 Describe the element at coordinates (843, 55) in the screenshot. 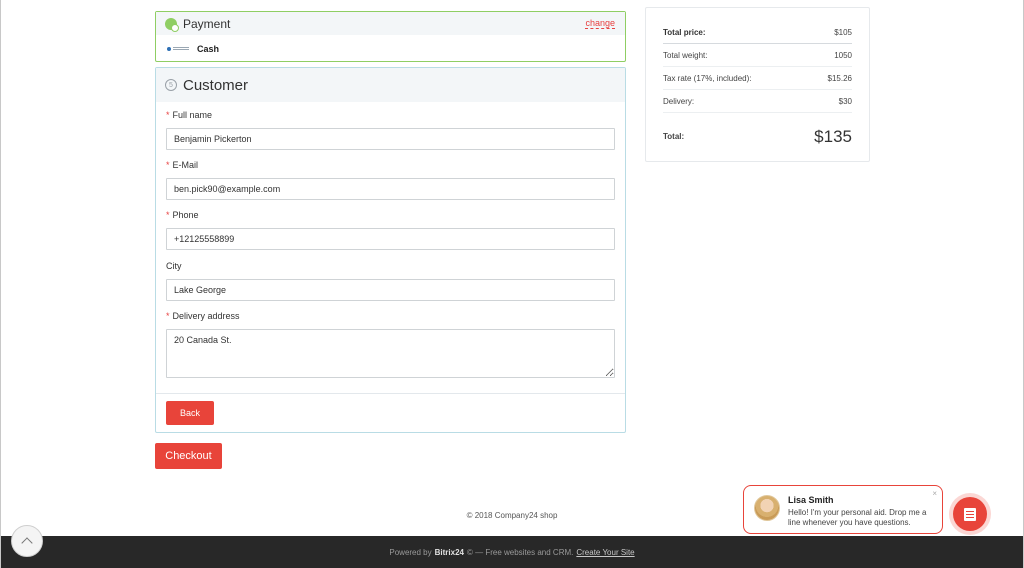

I see `total-weight-value: 1050` at that location.